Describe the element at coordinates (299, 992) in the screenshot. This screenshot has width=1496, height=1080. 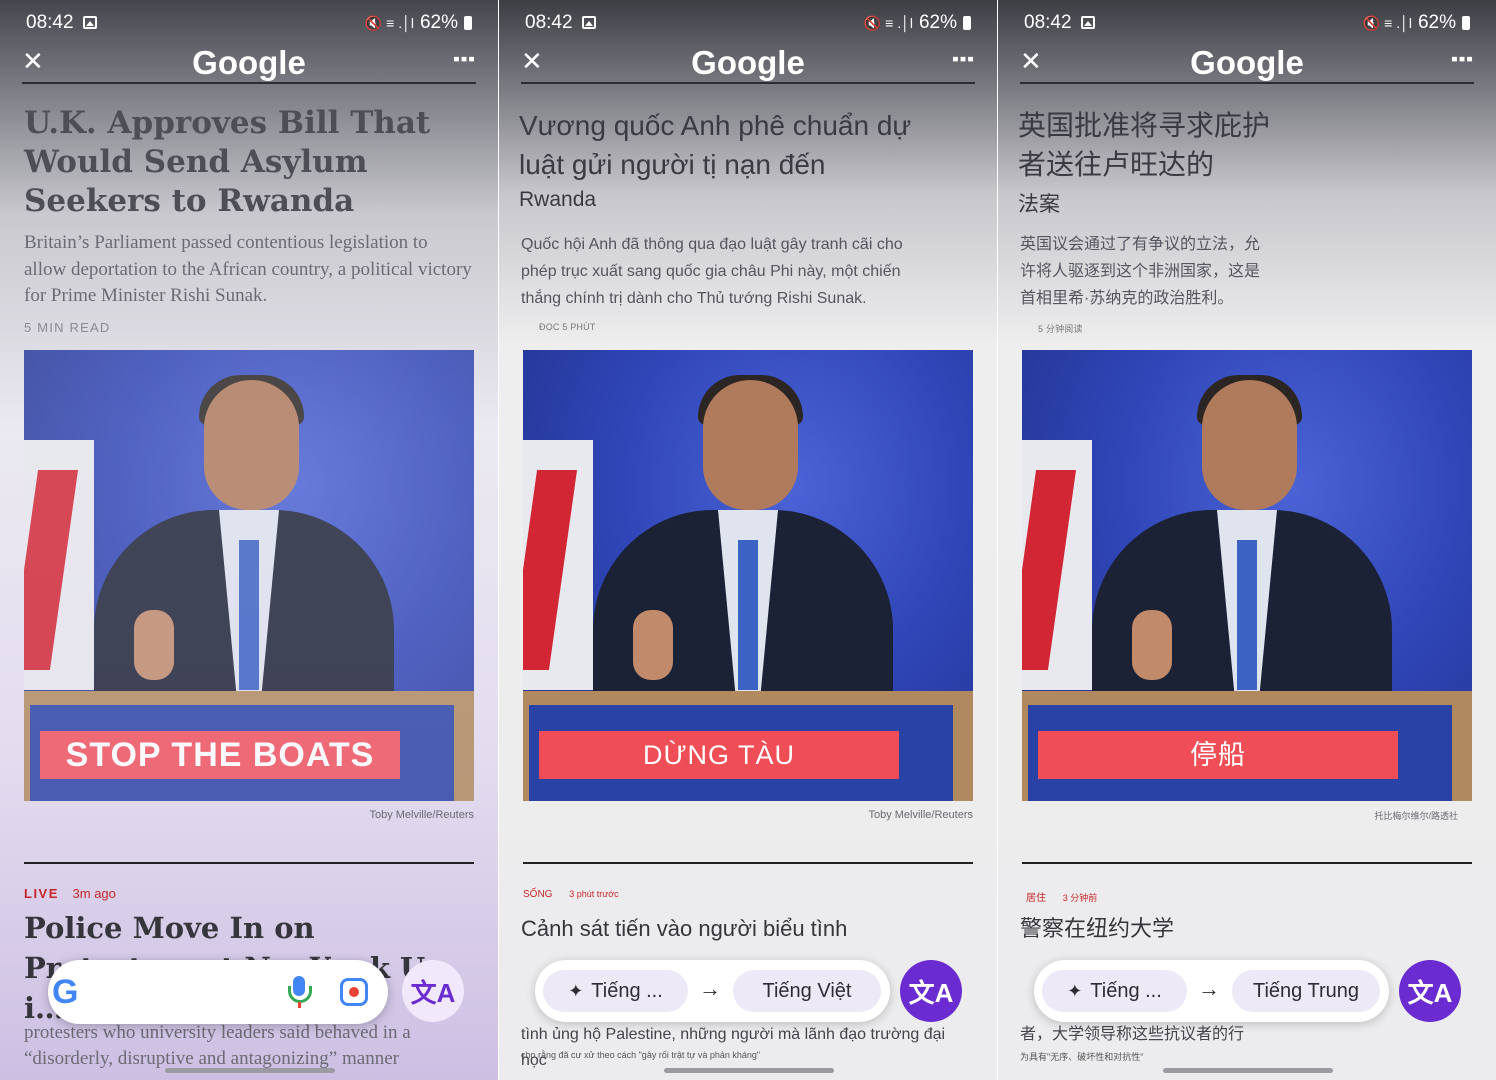
I see `microphone-icon` at that location.